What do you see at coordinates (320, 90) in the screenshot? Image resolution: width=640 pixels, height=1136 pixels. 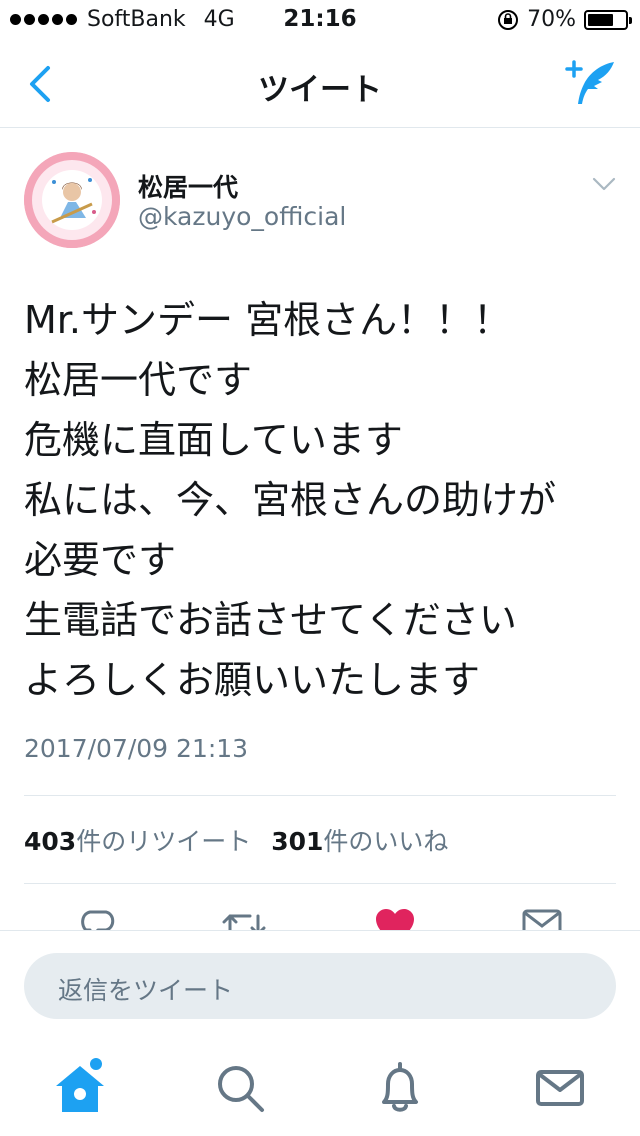 I see `page-title: ツイート` at bounding box center [320, 90].